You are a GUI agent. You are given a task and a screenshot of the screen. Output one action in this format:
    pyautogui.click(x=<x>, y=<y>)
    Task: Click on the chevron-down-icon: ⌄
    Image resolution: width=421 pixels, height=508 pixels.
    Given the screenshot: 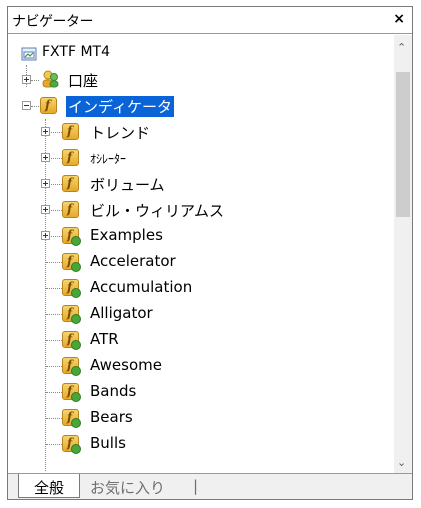 What is the action you would take?
    pyautogui.click(x=401, y=462)
    